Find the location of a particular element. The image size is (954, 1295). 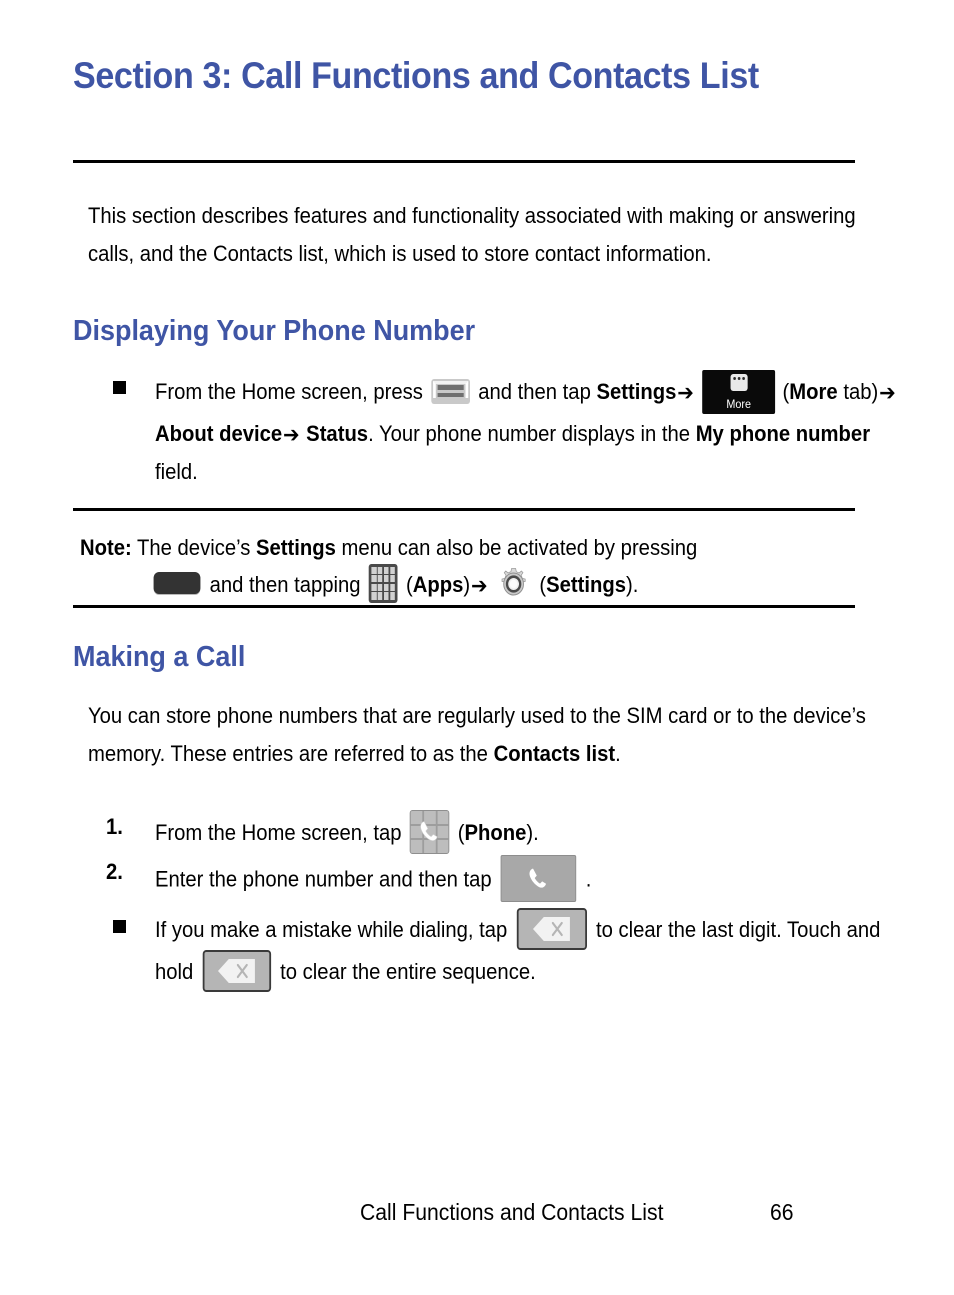

instruction-text-3: . Your phone number displays in the is located at coordinates (529, 433).